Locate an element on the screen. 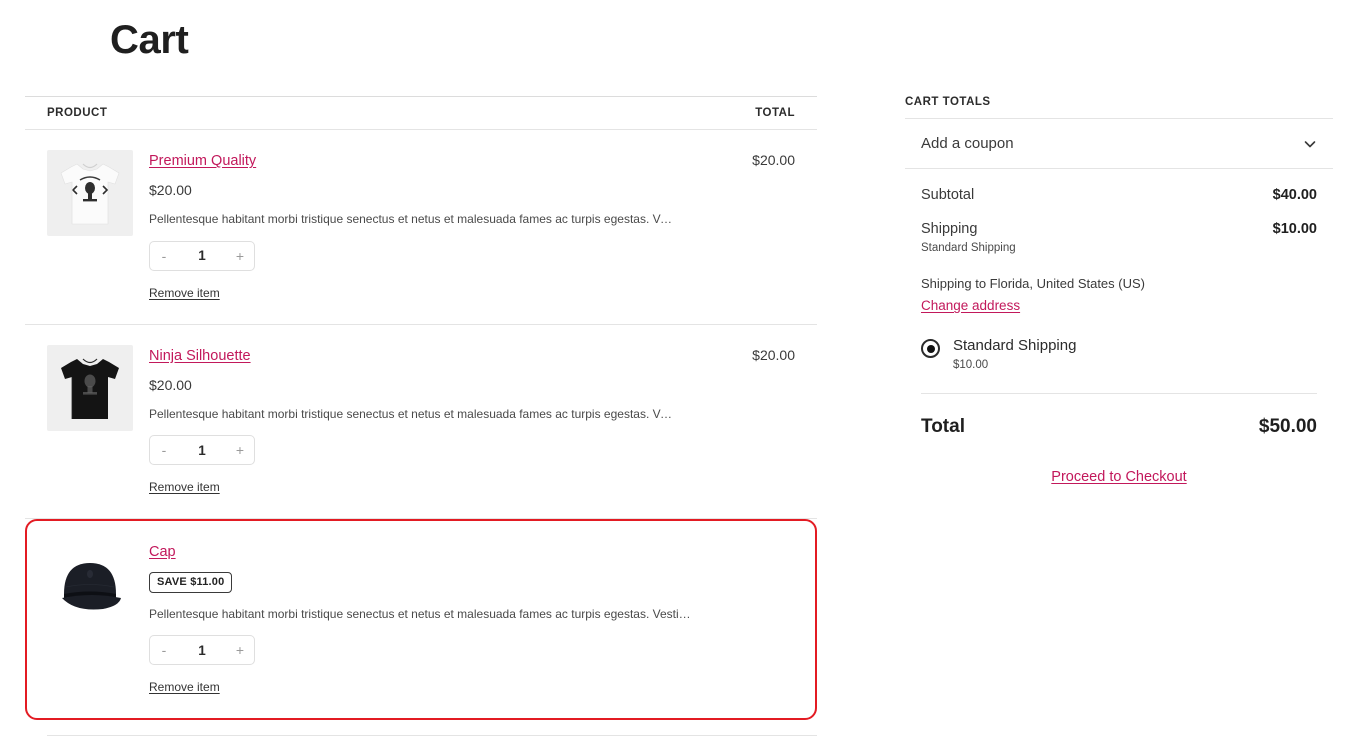  shipping-row: Shipping $10.00 is located at coordinates (1119, 220).